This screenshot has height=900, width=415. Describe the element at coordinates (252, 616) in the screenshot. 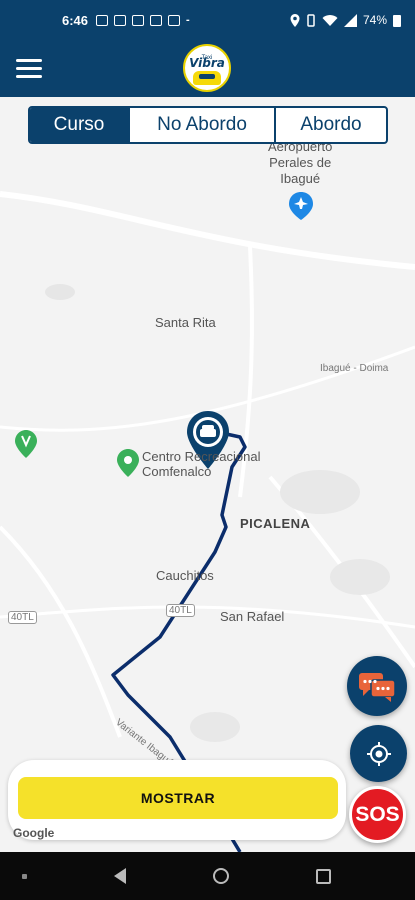

I see `san-rafael-label: San Rafael` at that location.